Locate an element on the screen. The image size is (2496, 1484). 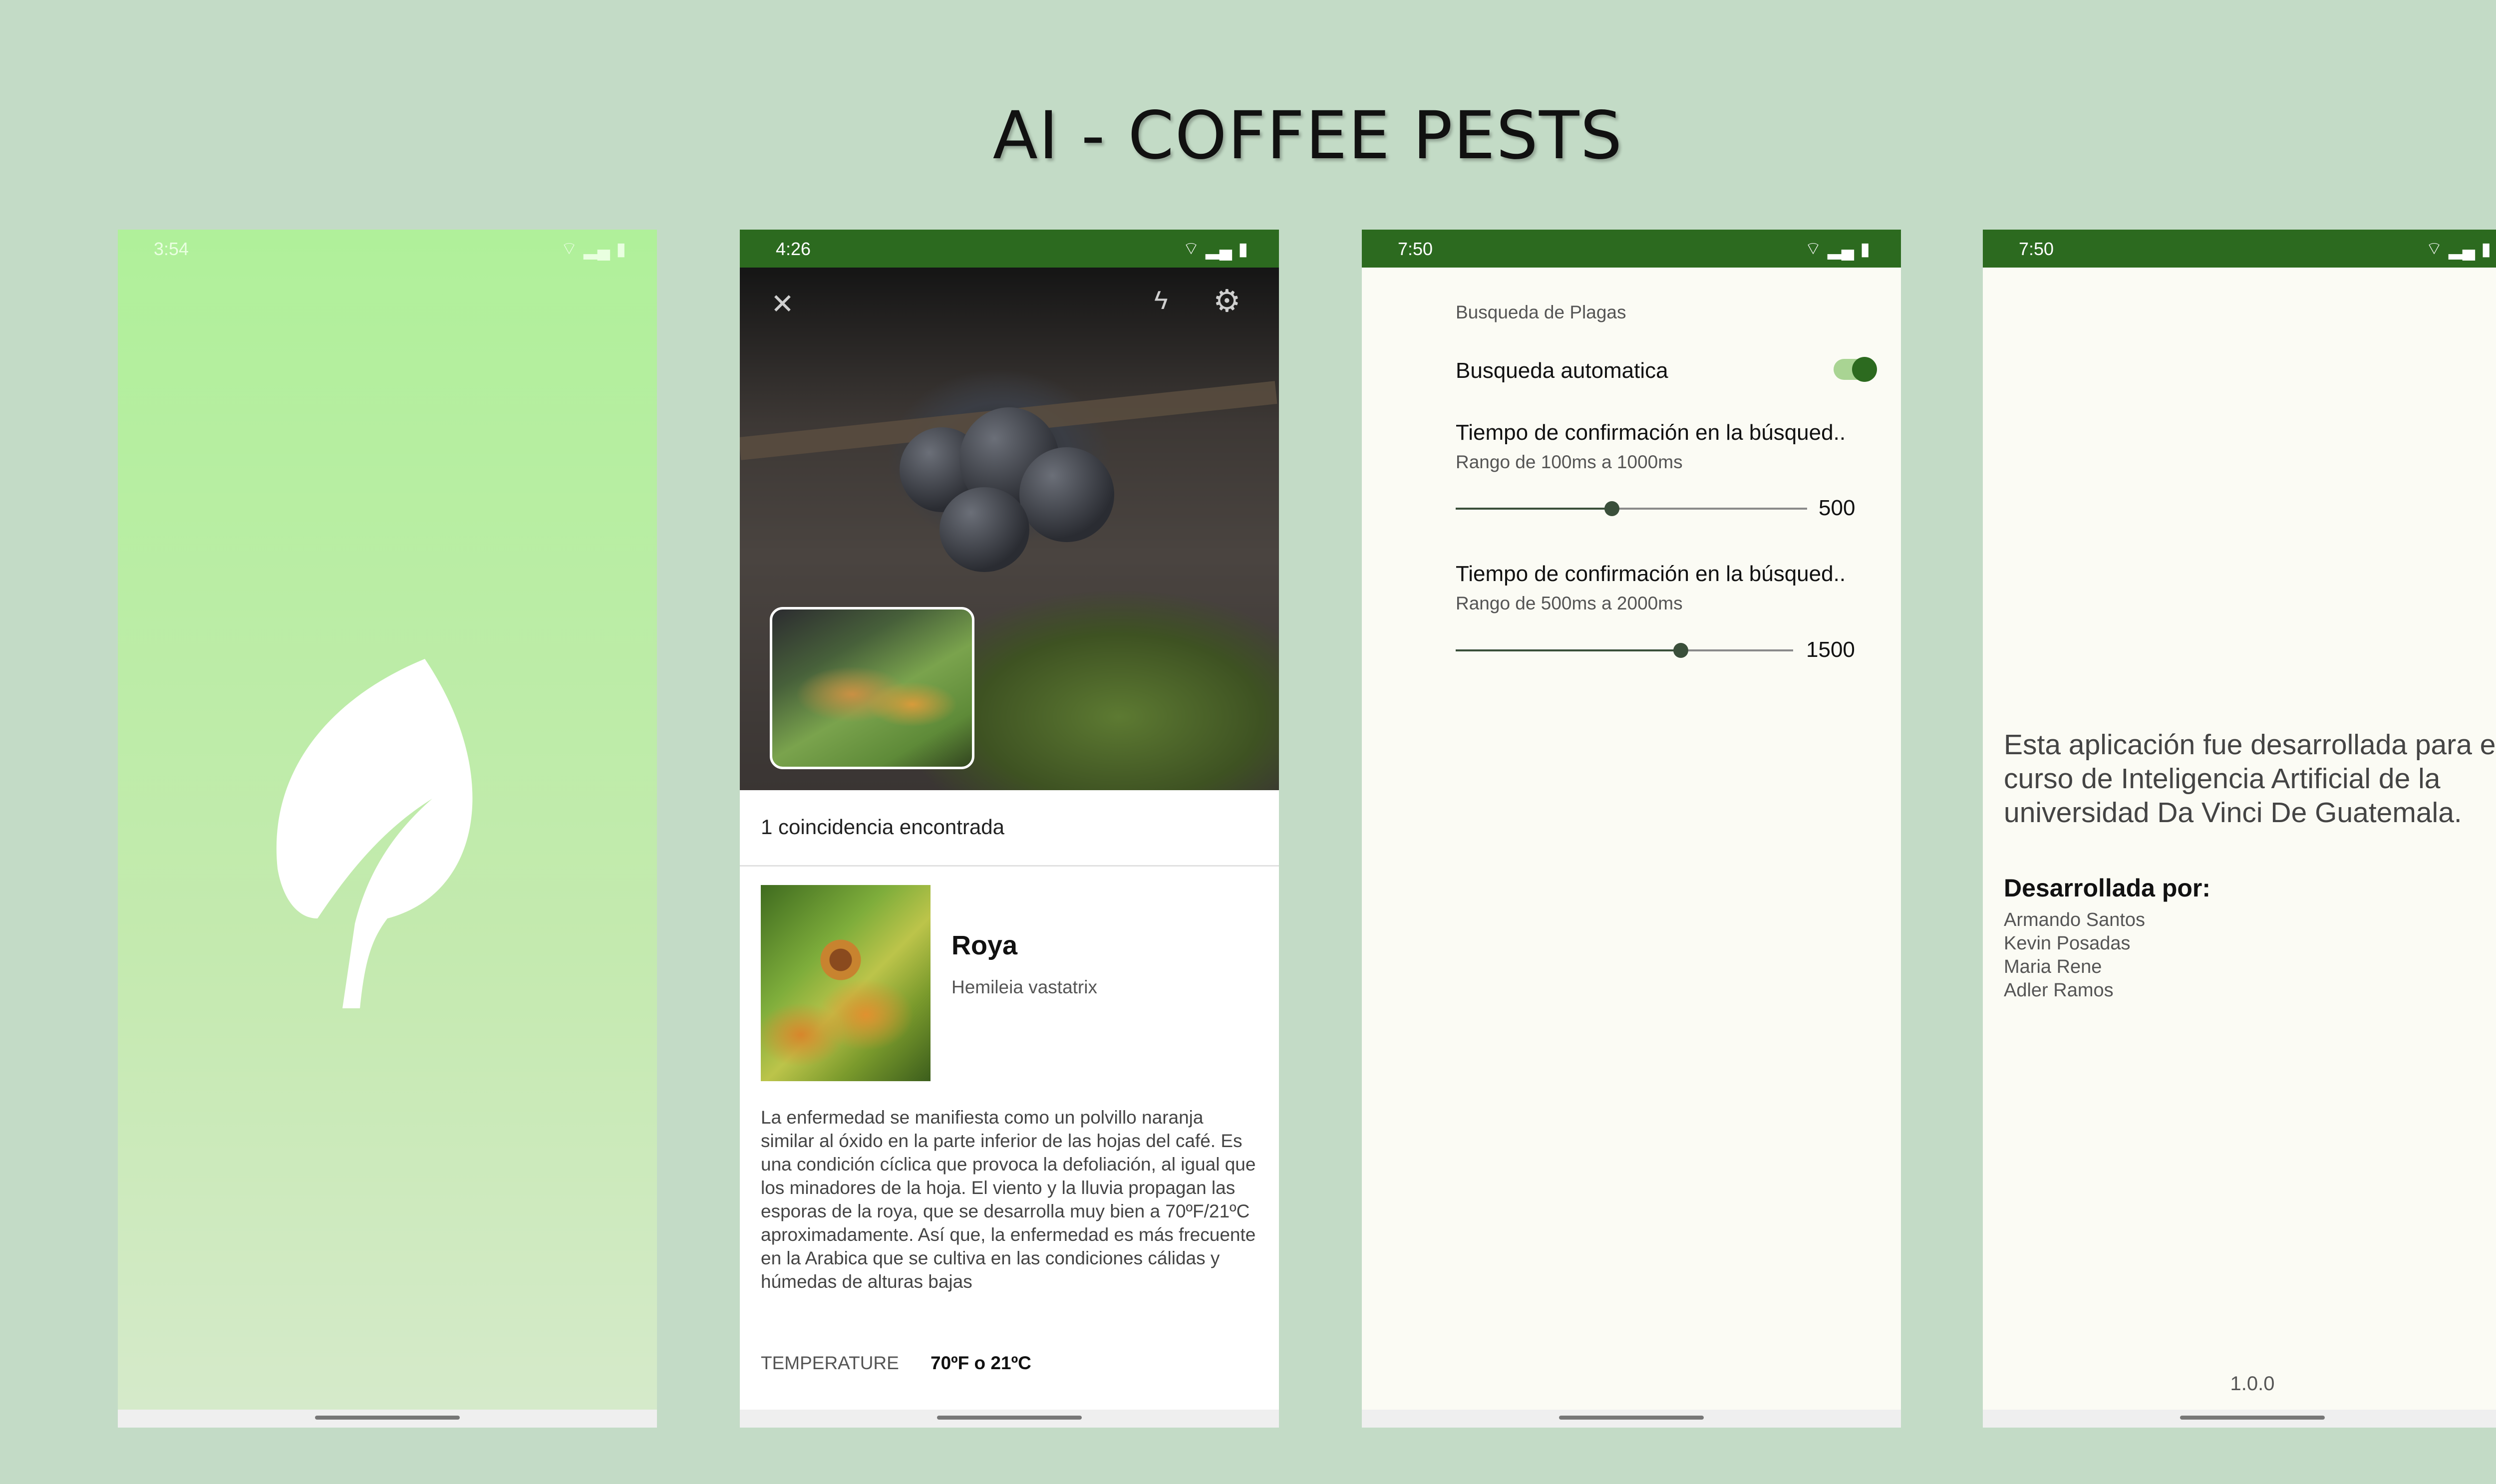
auto-search-toggle-thumb is located at coordinates (1864, 370).